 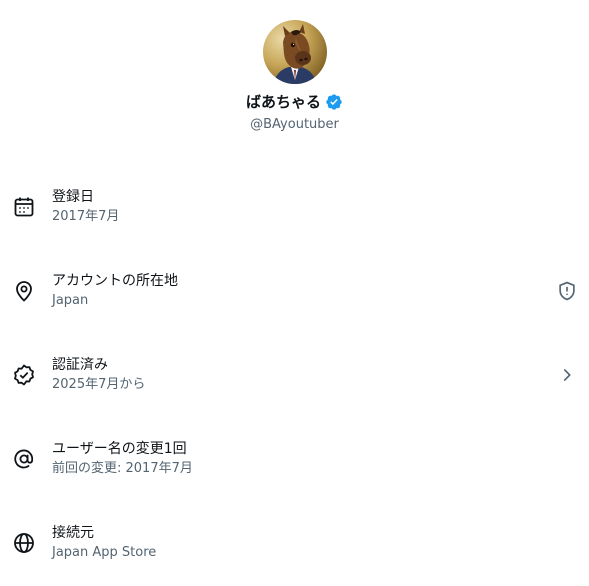 I want to click on verified-badge-icon, so click(x=334, y=102).